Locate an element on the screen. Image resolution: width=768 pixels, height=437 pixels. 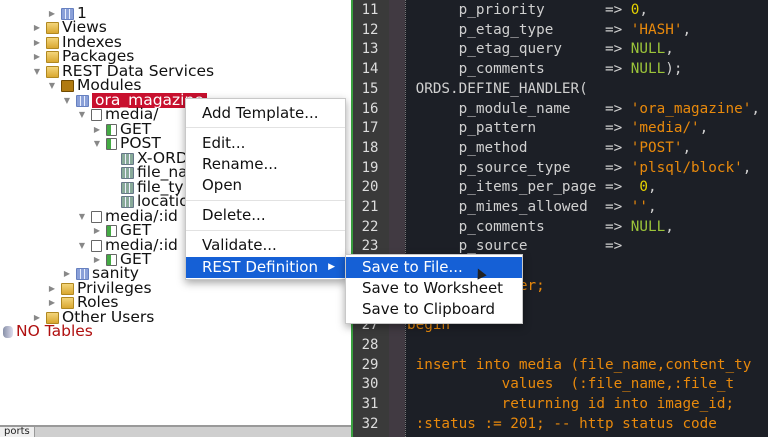
menu-item-label: REST Definition is located at coordinates (260, 267).